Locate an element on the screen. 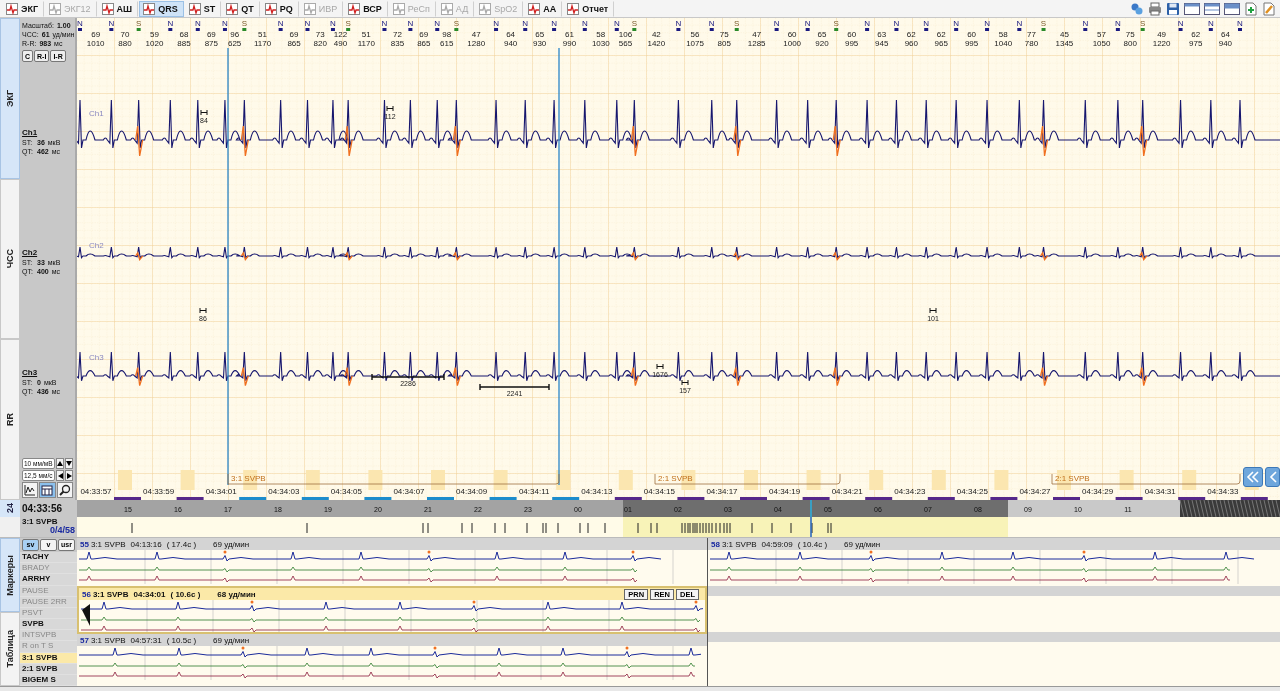 The image size is (1280, 691). heart-rate-value: 69 is located at coordinates (424, 34).